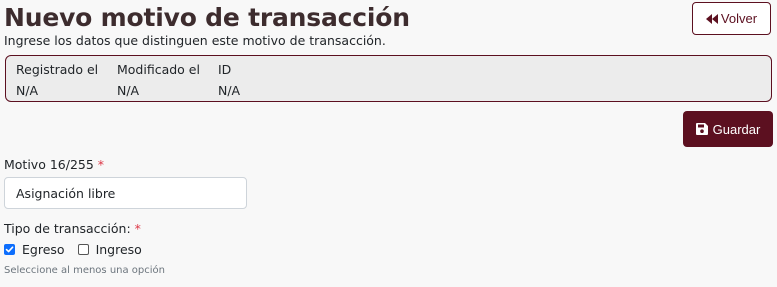  I want to click on motivo-label-text: Motivo 16/255, so click(49, 164).